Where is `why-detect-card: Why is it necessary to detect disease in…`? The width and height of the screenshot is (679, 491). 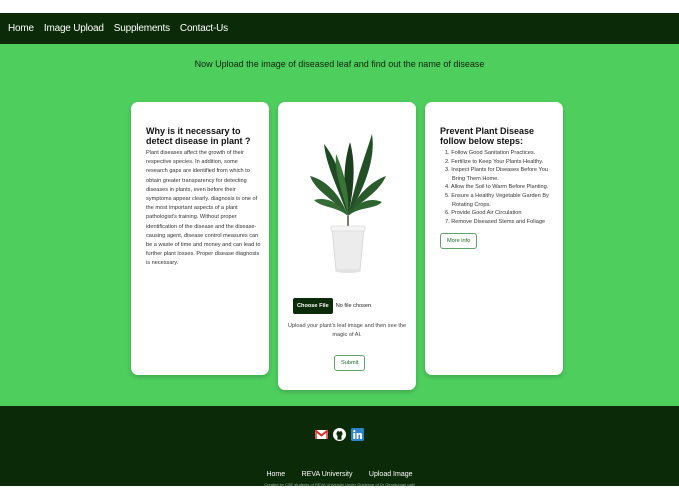
why-detect-card: Why is it necessary to detect disease in… is located at coordinates (200, 238).